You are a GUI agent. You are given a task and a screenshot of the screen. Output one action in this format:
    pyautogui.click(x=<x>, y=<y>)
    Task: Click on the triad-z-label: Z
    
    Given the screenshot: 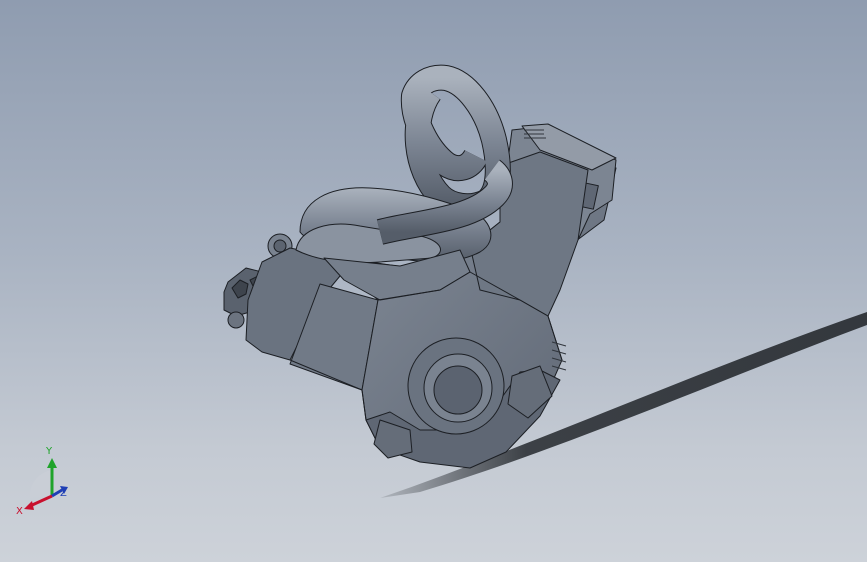 What is the action you would take?
    pyautogui.click(x=63, y=493)
    